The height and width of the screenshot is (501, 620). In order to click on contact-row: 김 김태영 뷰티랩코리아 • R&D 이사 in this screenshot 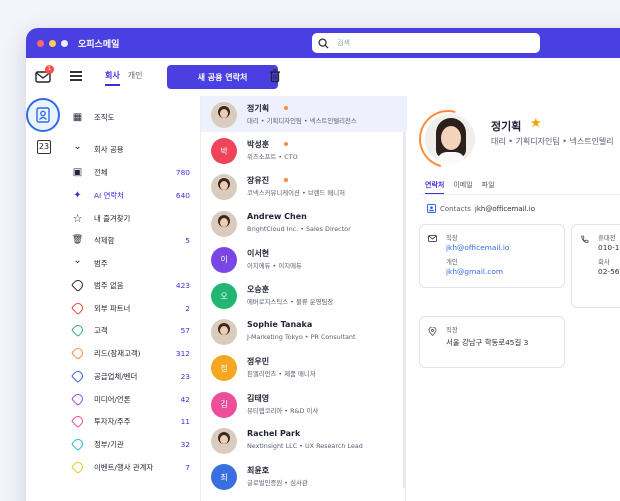, I will do `click(304, 404)`.